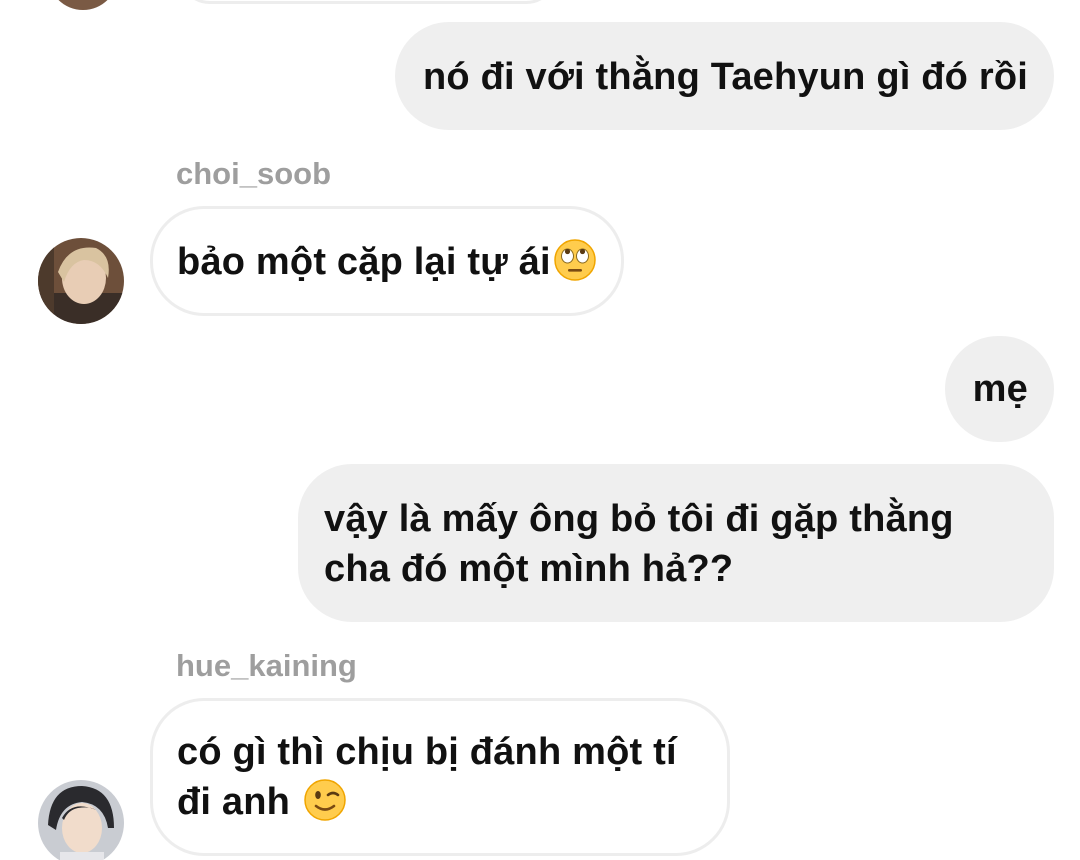  I want to click on message-text: mẹ, so click(1000, 389).